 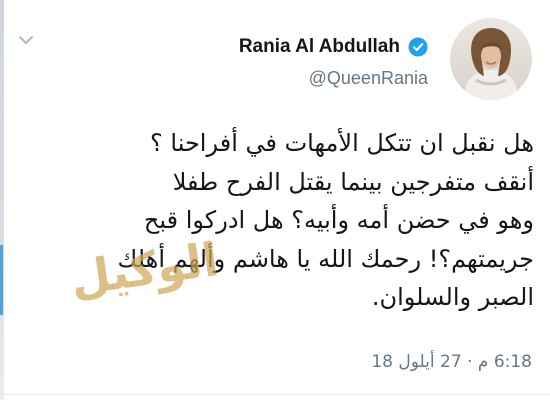 I want to click on divider, so click(x=275, y=394).